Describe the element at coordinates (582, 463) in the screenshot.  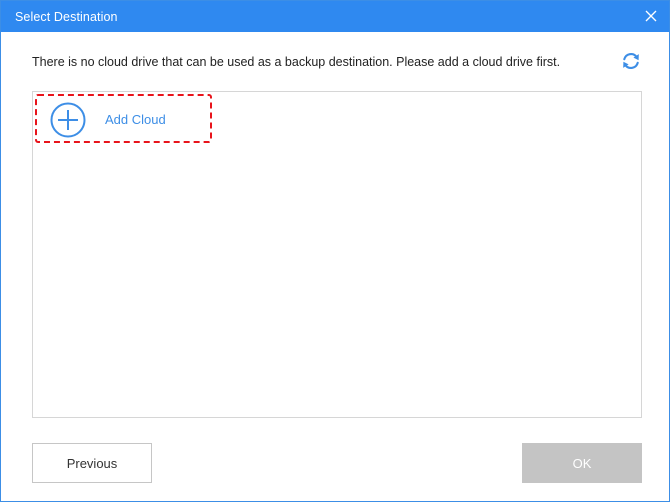
I see `ok-button: OK` at that location.